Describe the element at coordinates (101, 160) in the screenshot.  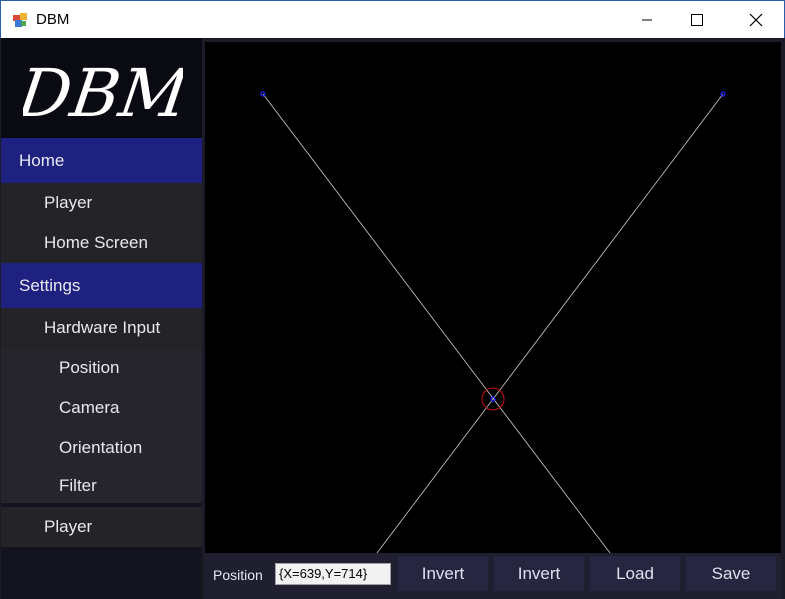
I see `nav-home: Home` at that location.